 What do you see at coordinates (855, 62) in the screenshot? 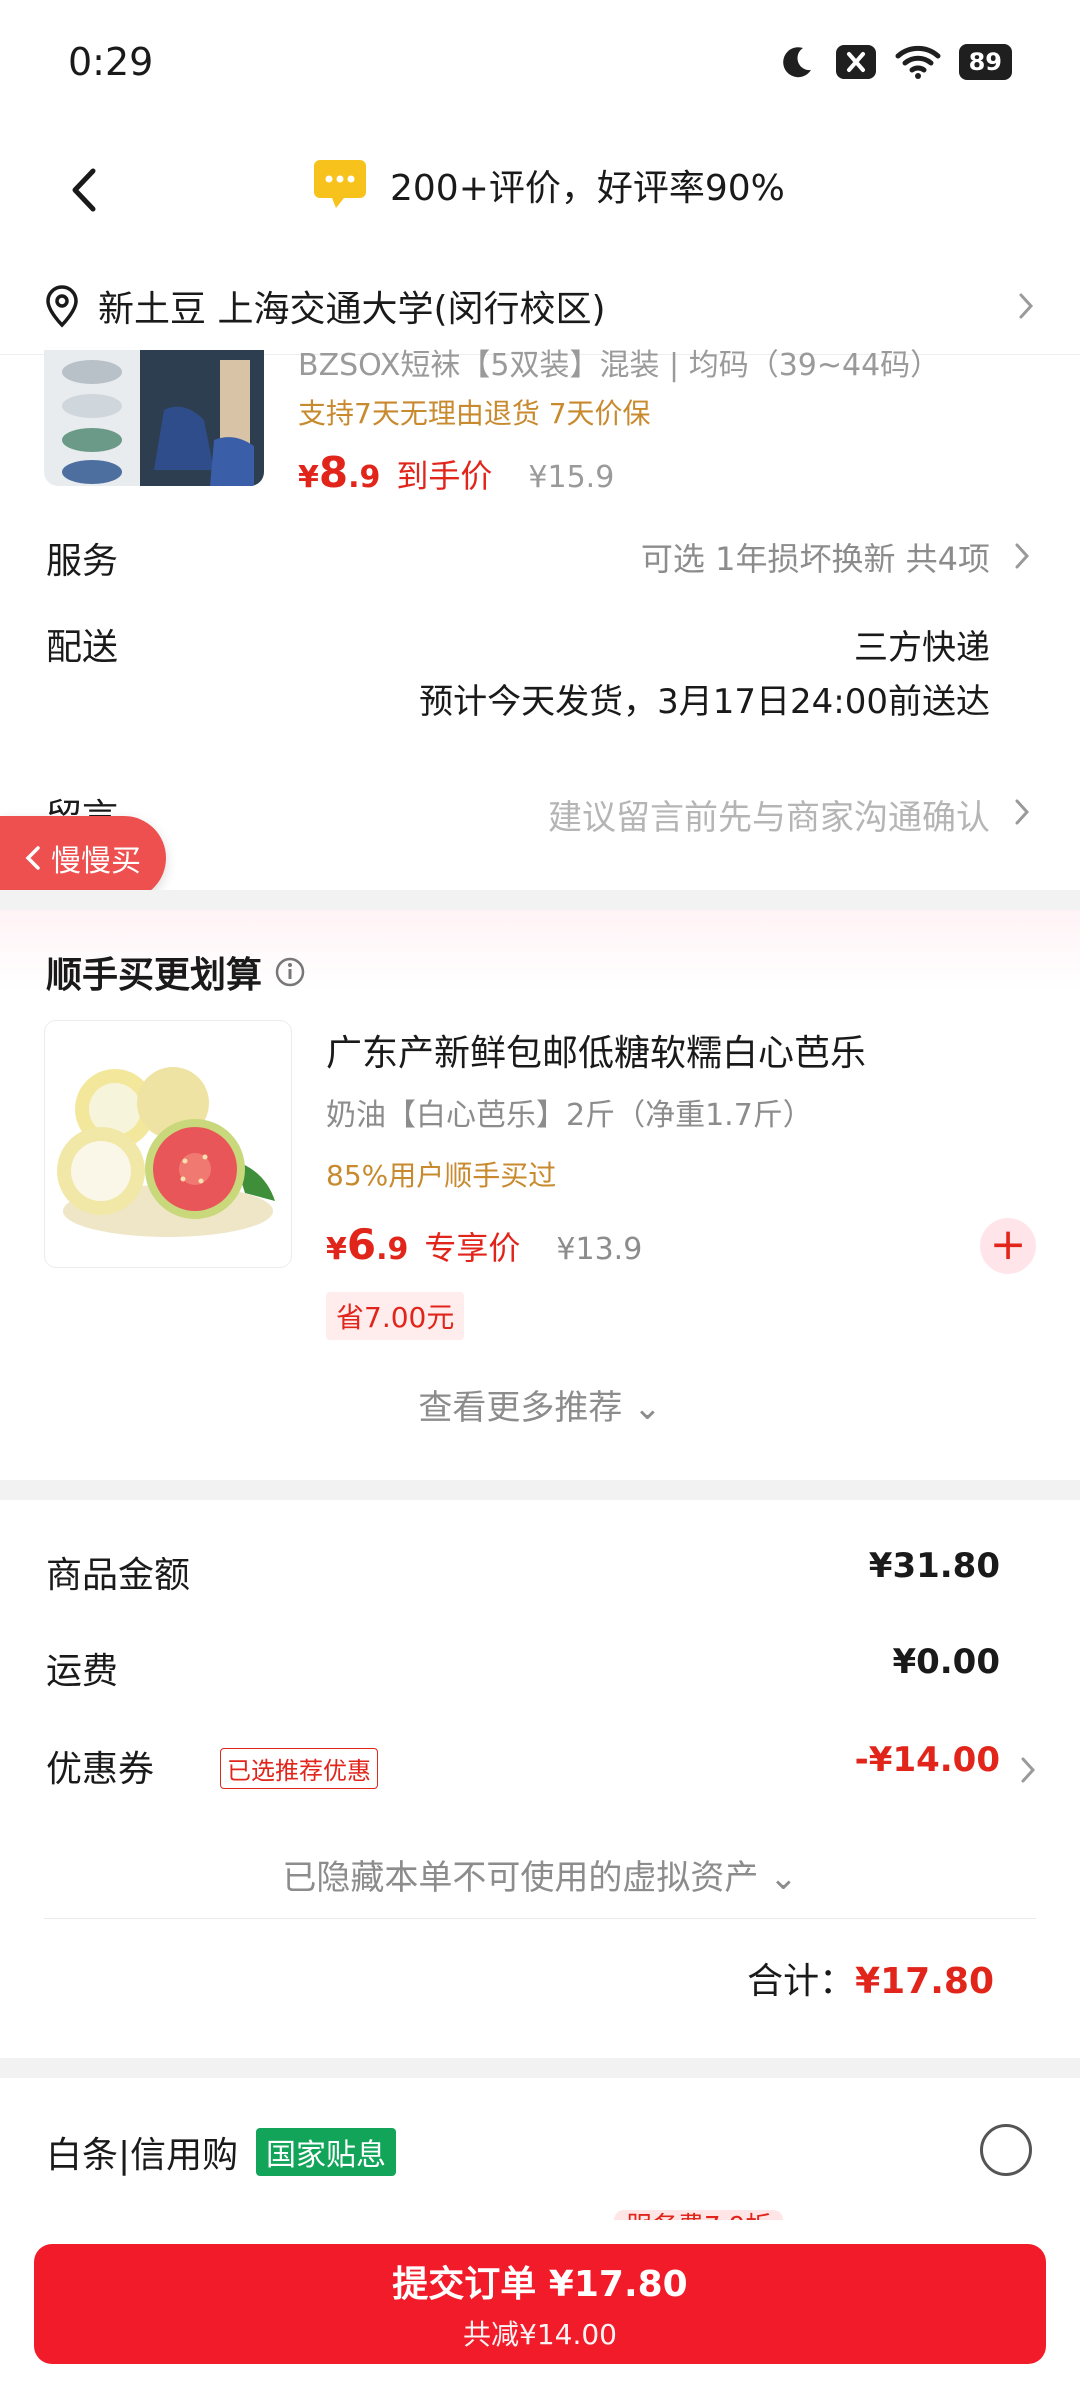
I see `notification-muted-icon` at bounding box center [855, 62].